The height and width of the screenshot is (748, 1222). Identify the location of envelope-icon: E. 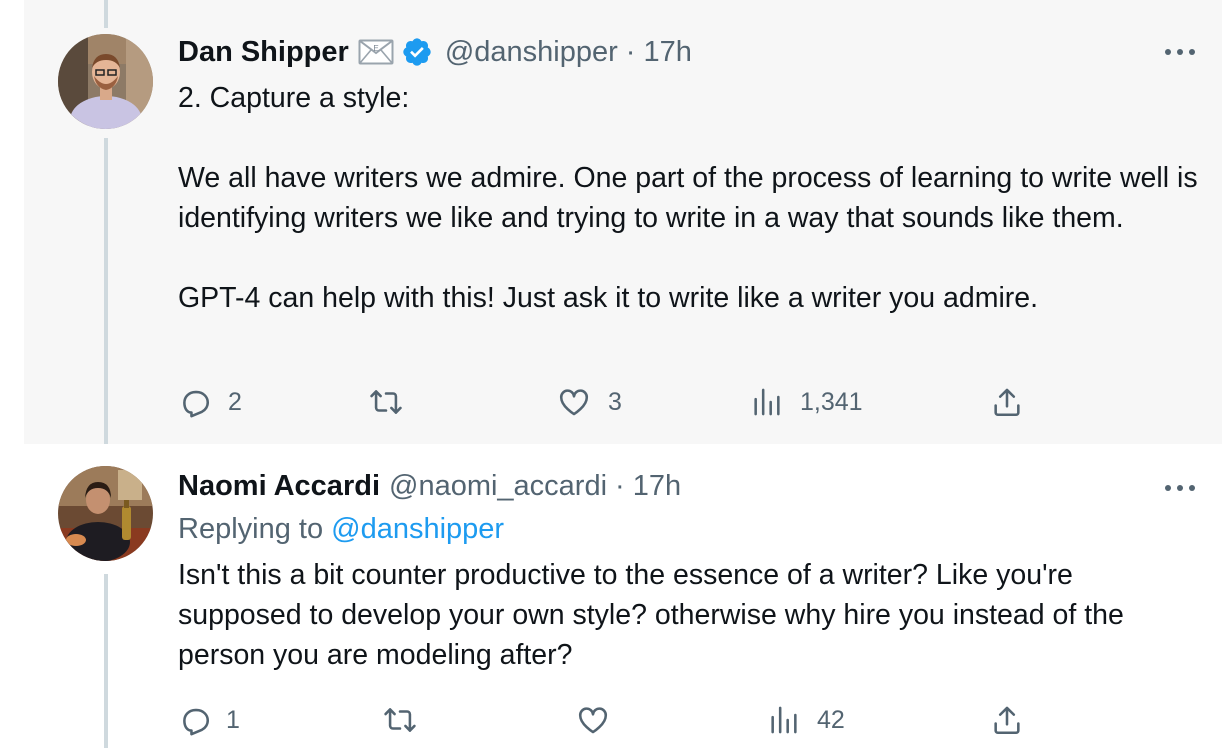
(376, 52).